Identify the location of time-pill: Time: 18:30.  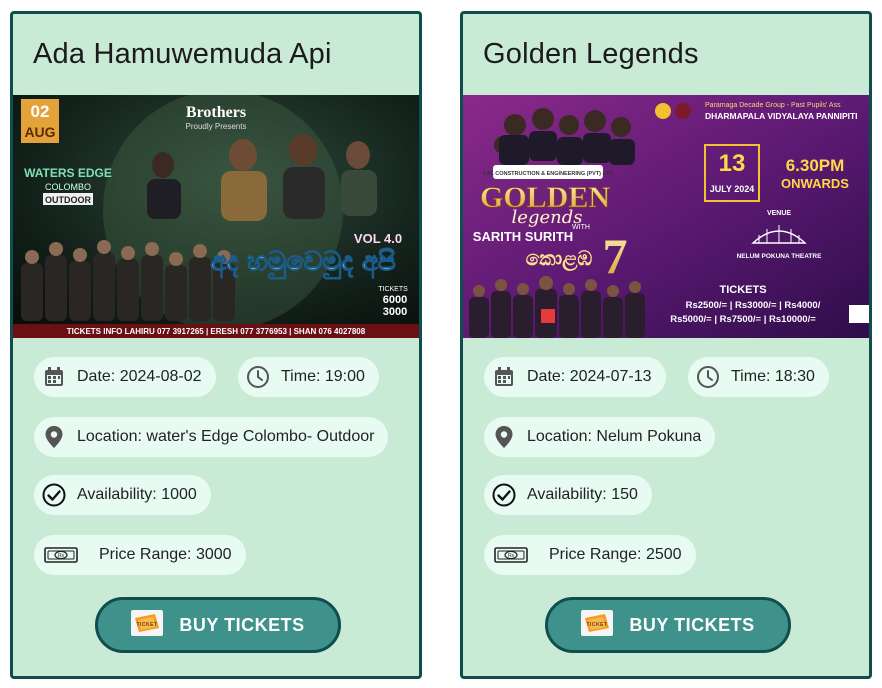
(758, 377).